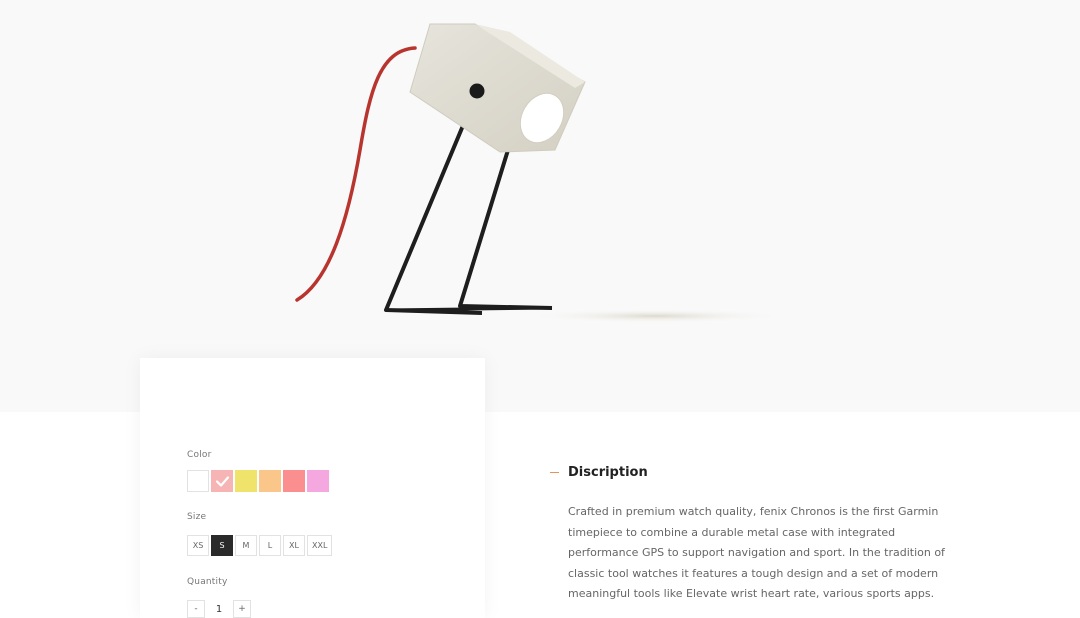  Describe the element at coordinates (196, 609) in the screenshot. I see `quantity-decrease-button: -` at that location.